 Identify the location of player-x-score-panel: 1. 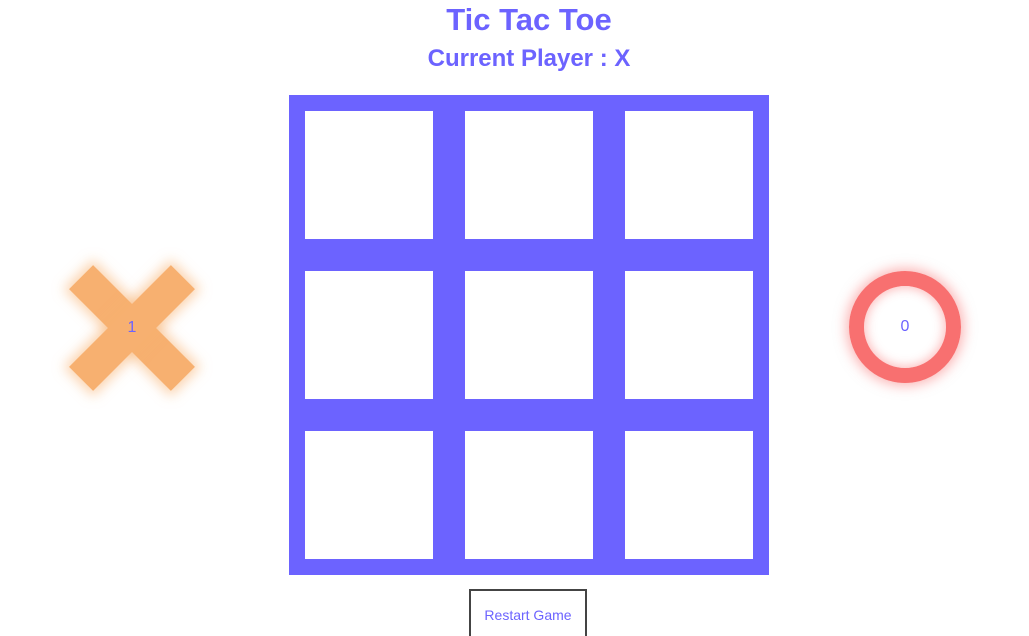
(132, 328).